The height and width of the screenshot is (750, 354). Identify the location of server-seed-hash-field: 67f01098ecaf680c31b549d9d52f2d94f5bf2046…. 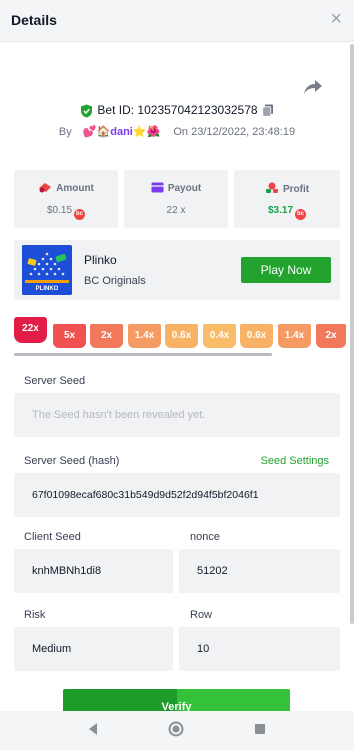
(177, 495).